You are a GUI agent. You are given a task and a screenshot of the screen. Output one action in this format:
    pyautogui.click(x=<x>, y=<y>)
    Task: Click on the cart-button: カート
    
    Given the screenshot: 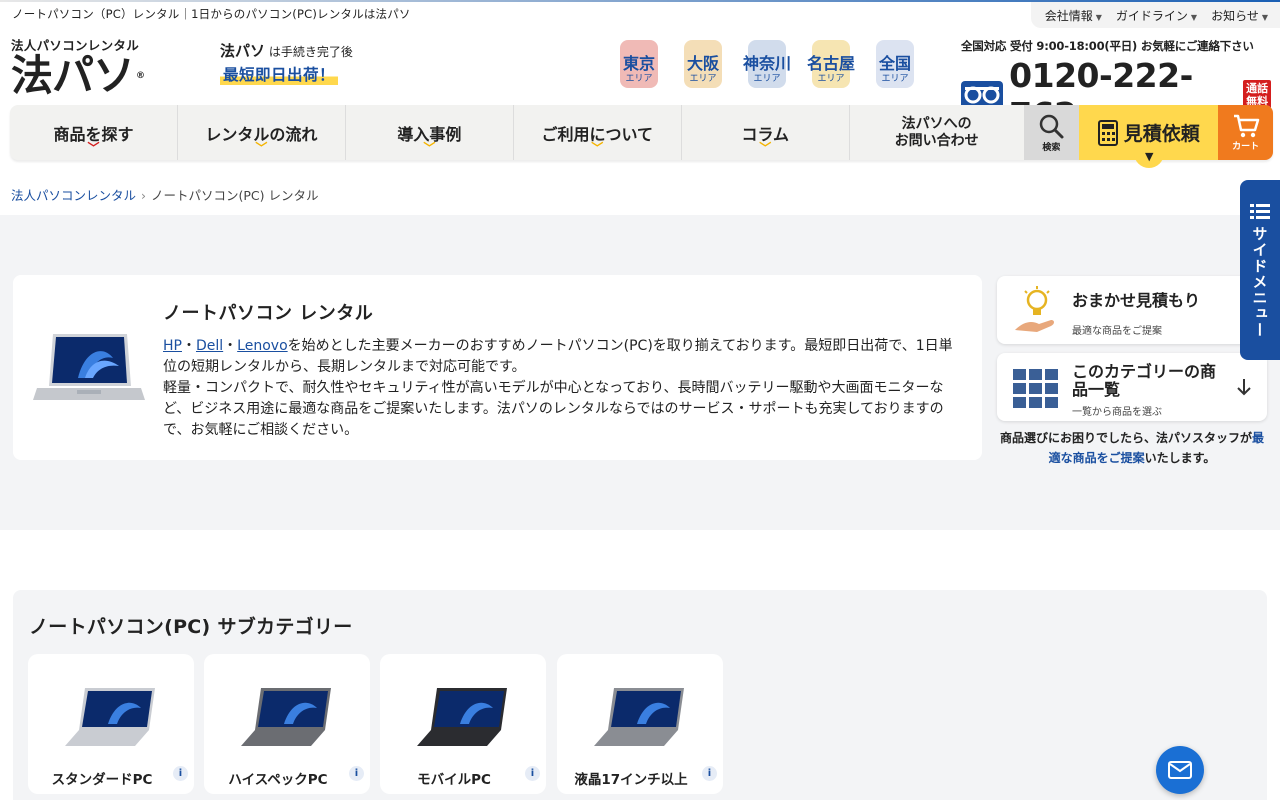 What is the action you would take?
    pyautogui.click(x=1245, y=132)
    